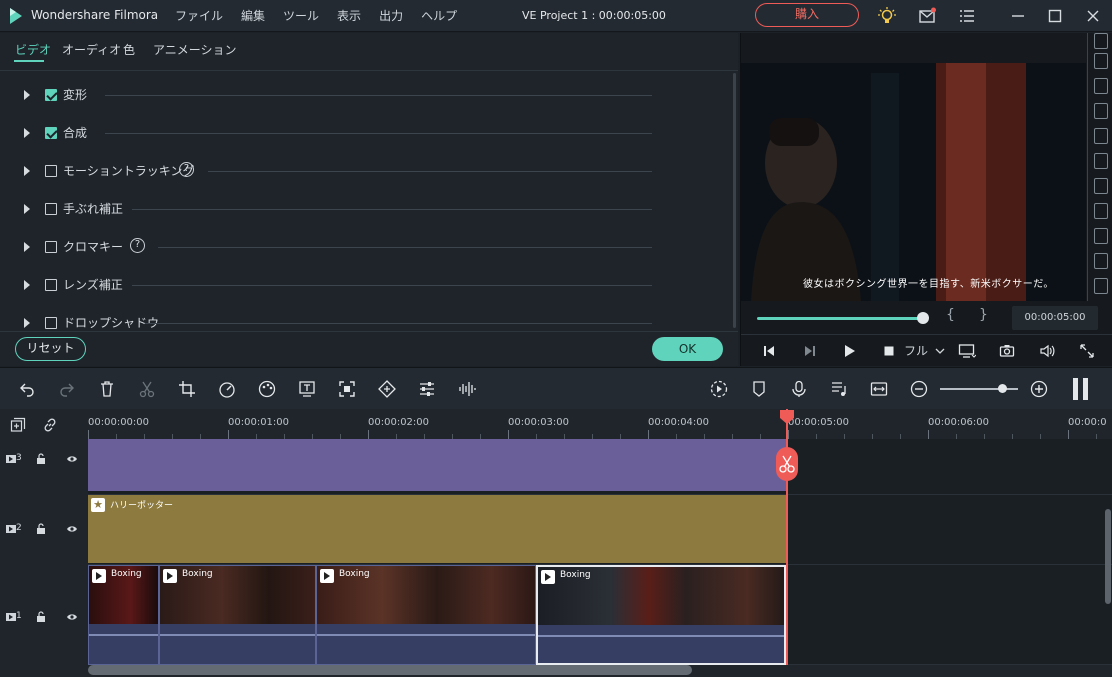  What do you see at coordinates (1083, 390) in the screenshot?
I see `pause-icon` at bounding box center [1083, 390].